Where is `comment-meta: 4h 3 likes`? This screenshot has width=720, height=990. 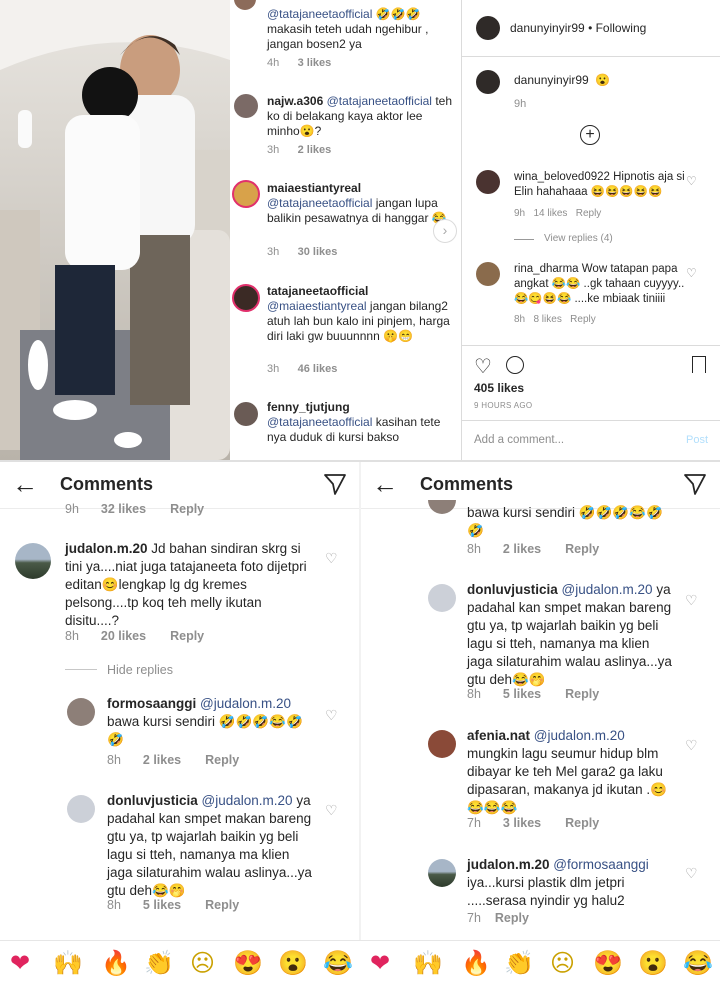 comment-meta: 4h 3 likes is located at coordinates (299, 63).